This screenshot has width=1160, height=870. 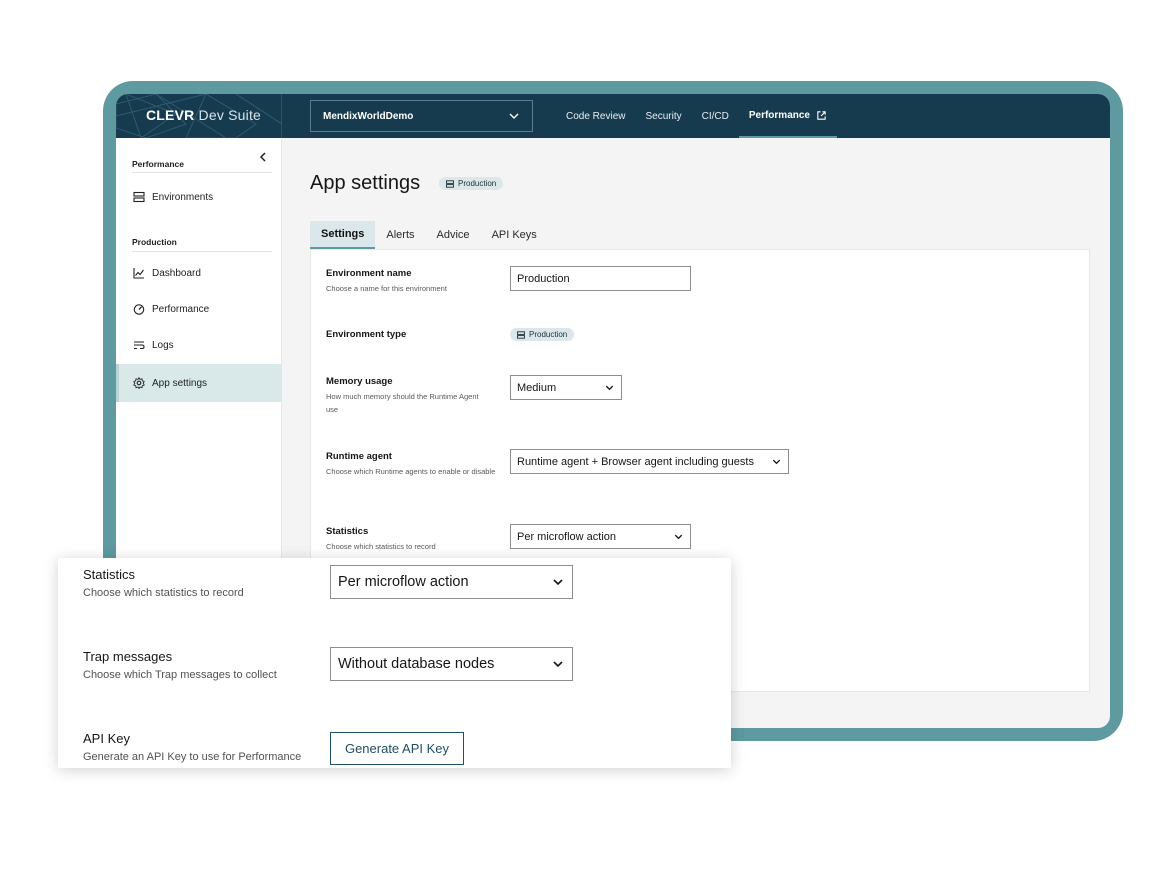 What do you see at coordinates (368, 116) in the screenshot?
I see `app-selector-value: MendixWorldDemo` at bounding box center [368, 116].